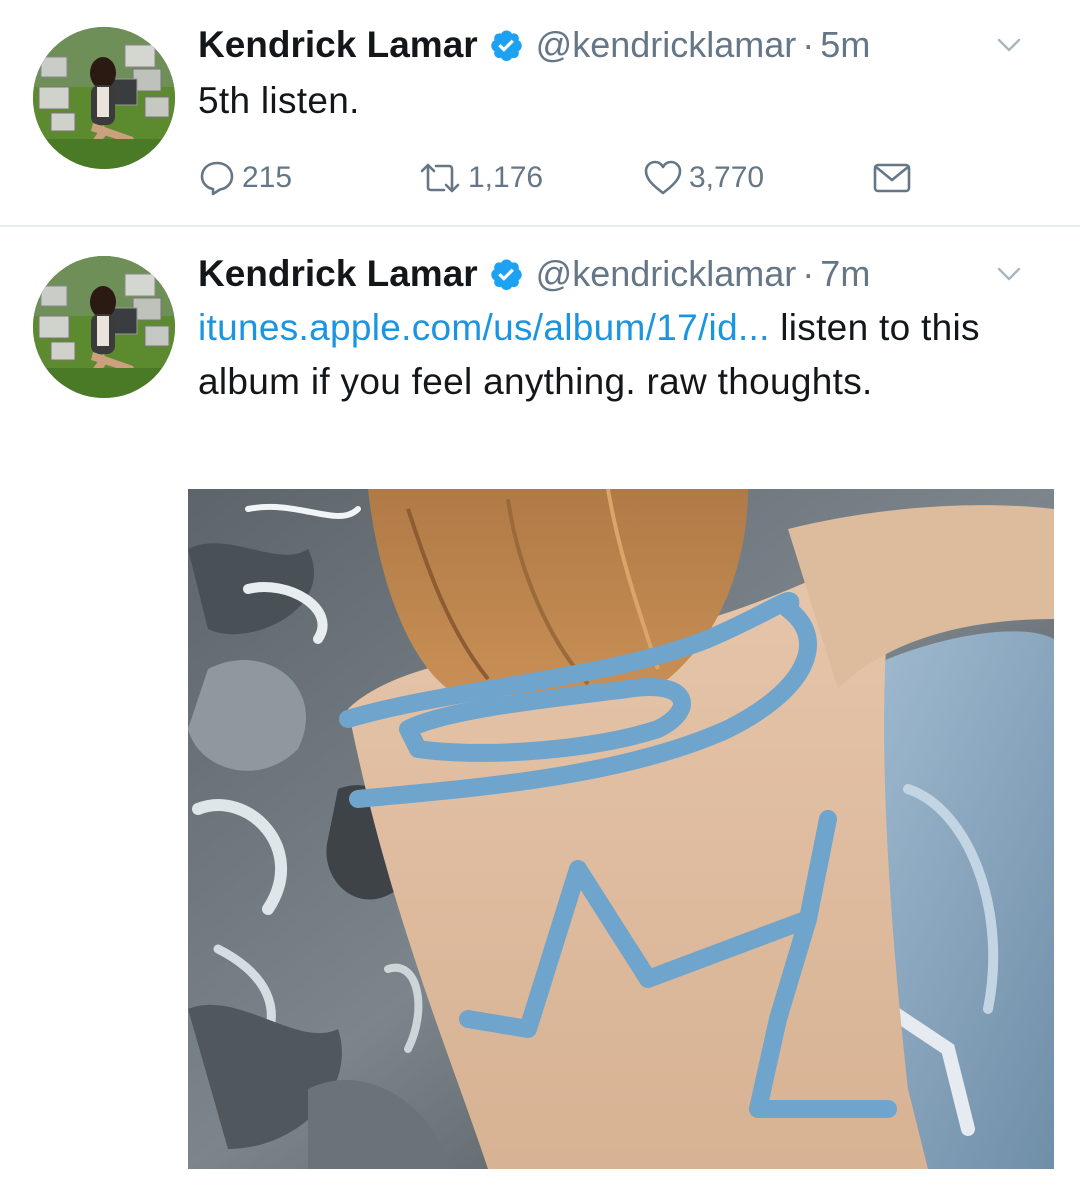 This screenshot has height=1189, width=1080. I want to click on like-count: 3,770, so click(727, 177).